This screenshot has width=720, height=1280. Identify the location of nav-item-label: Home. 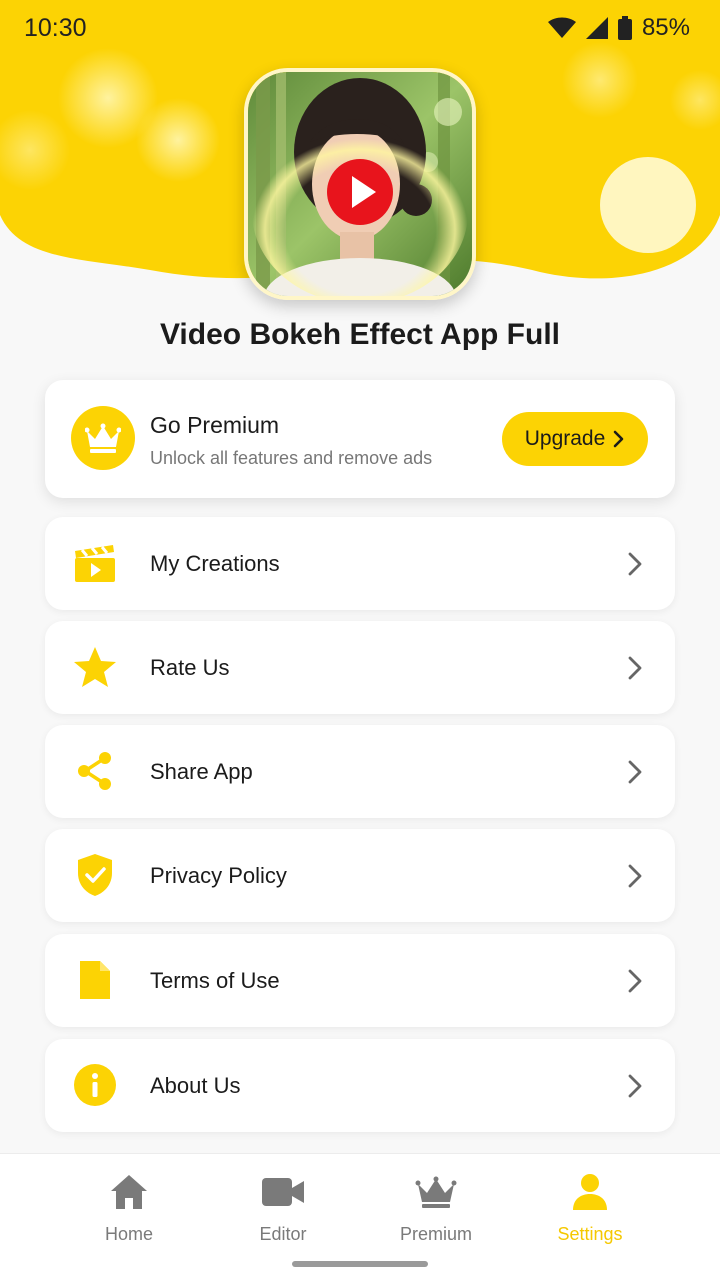
(128, 1234).